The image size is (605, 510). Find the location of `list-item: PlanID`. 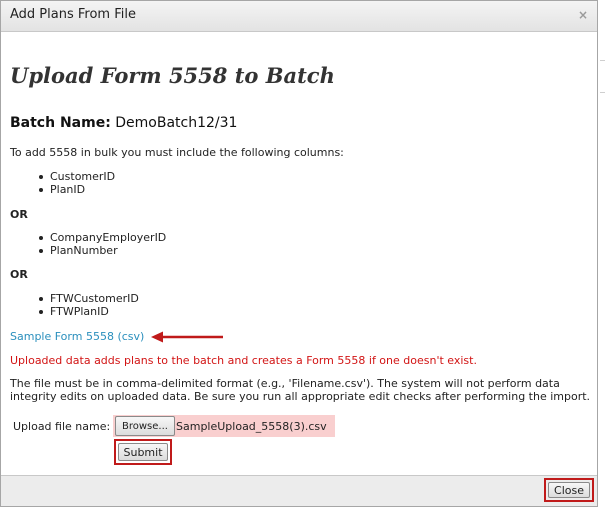

list-item: PlanID is located at coordinates (77, 189).